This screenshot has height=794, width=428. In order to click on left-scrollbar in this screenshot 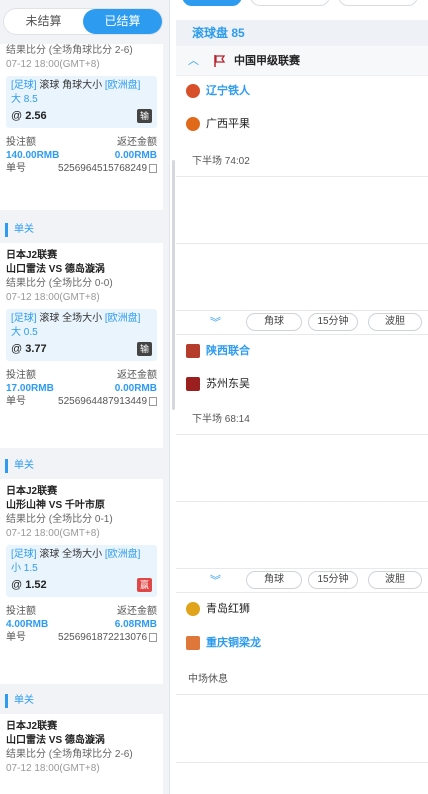, I will do `click(173, 285)`.